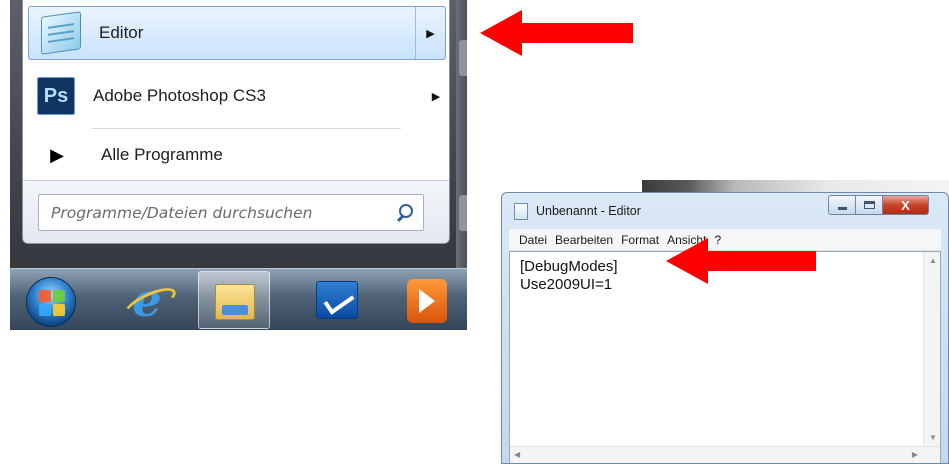  I want to click on photoshop-icon: Ps, so click(56, 96).